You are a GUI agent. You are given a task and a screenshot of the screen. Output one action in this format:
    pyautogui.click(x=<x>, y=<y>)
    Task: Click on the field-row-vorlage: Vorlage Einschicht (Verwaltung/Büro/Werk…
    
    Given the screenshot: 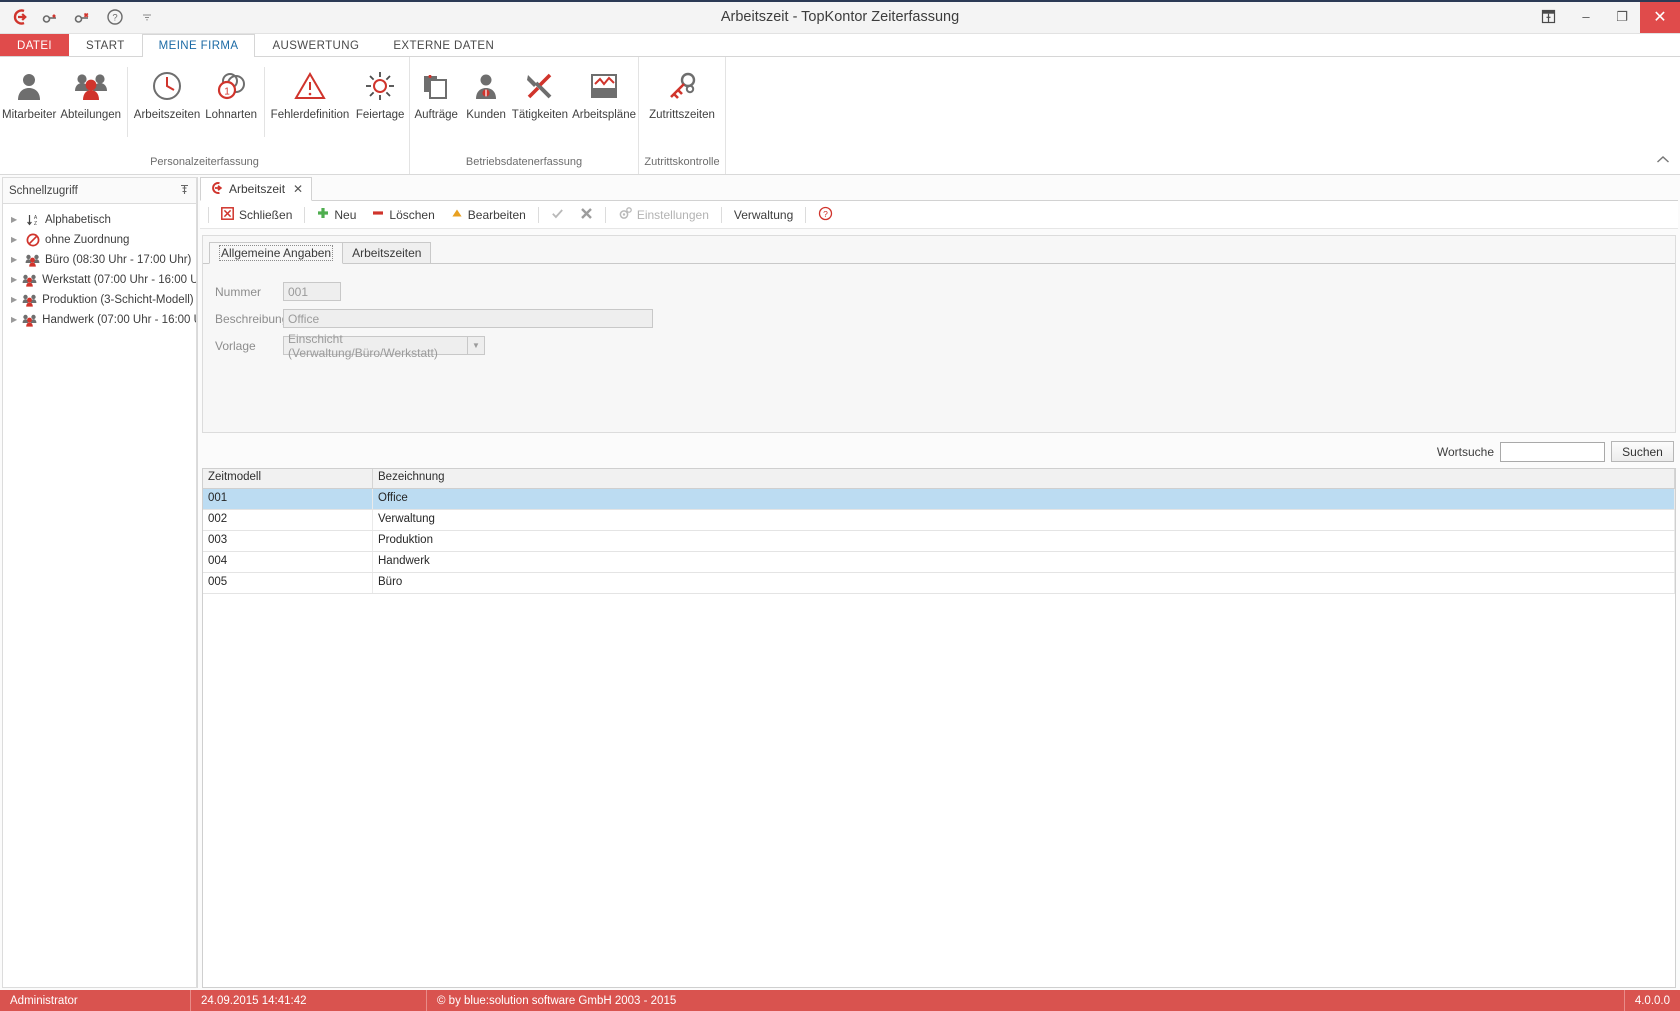 What is the action you would take?
    pyautogui.click(x=945, y=346)
    